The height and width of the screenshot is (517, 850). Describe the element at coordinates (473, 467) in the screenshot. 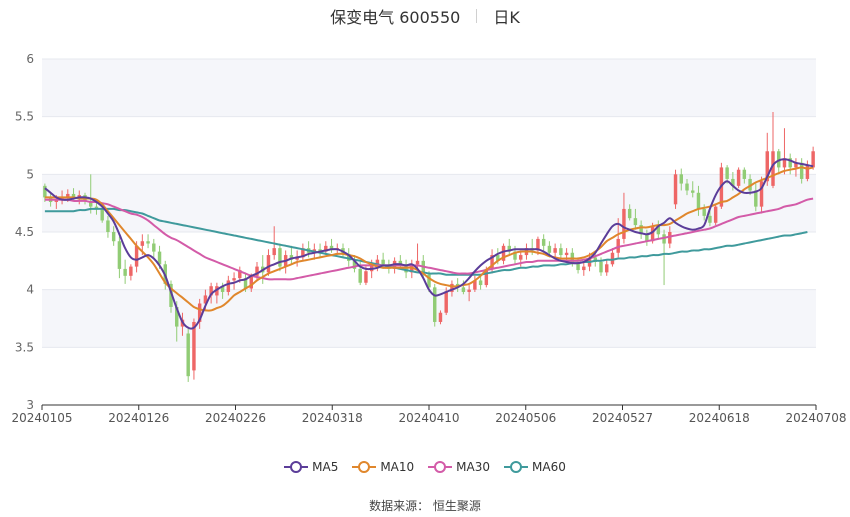

I see `legend-label-ma30: MA30` at that location.